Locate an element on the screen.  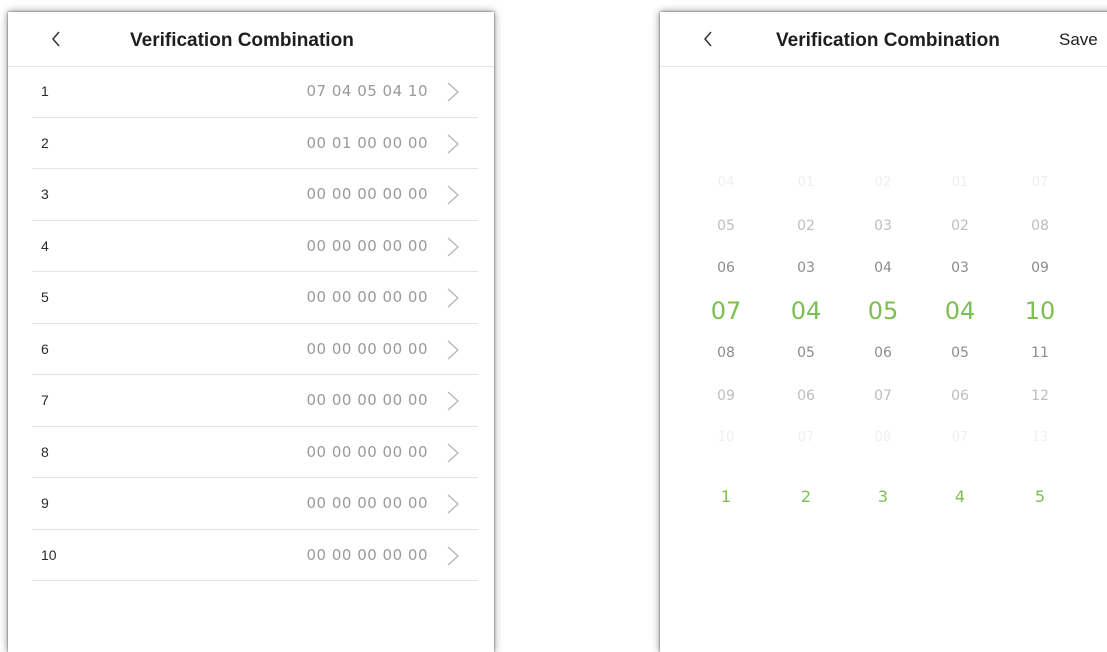
picker-value: 11 is located at coordinates (1040, 353).